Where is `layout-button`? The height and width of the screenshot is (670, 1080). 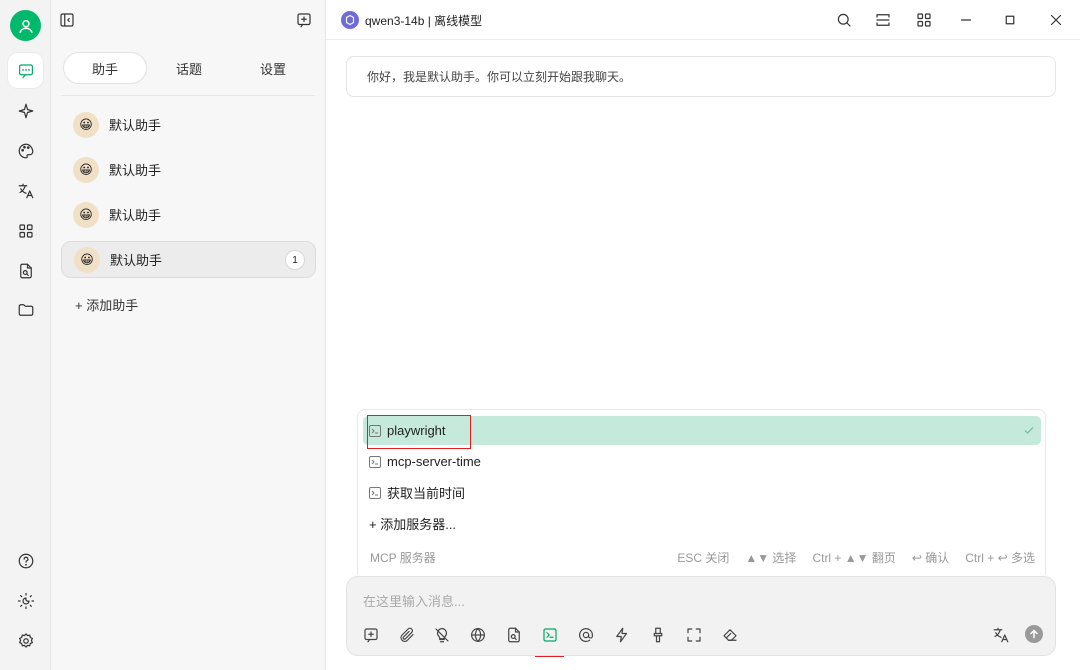 layout-button is located at coordinates (883, 20).